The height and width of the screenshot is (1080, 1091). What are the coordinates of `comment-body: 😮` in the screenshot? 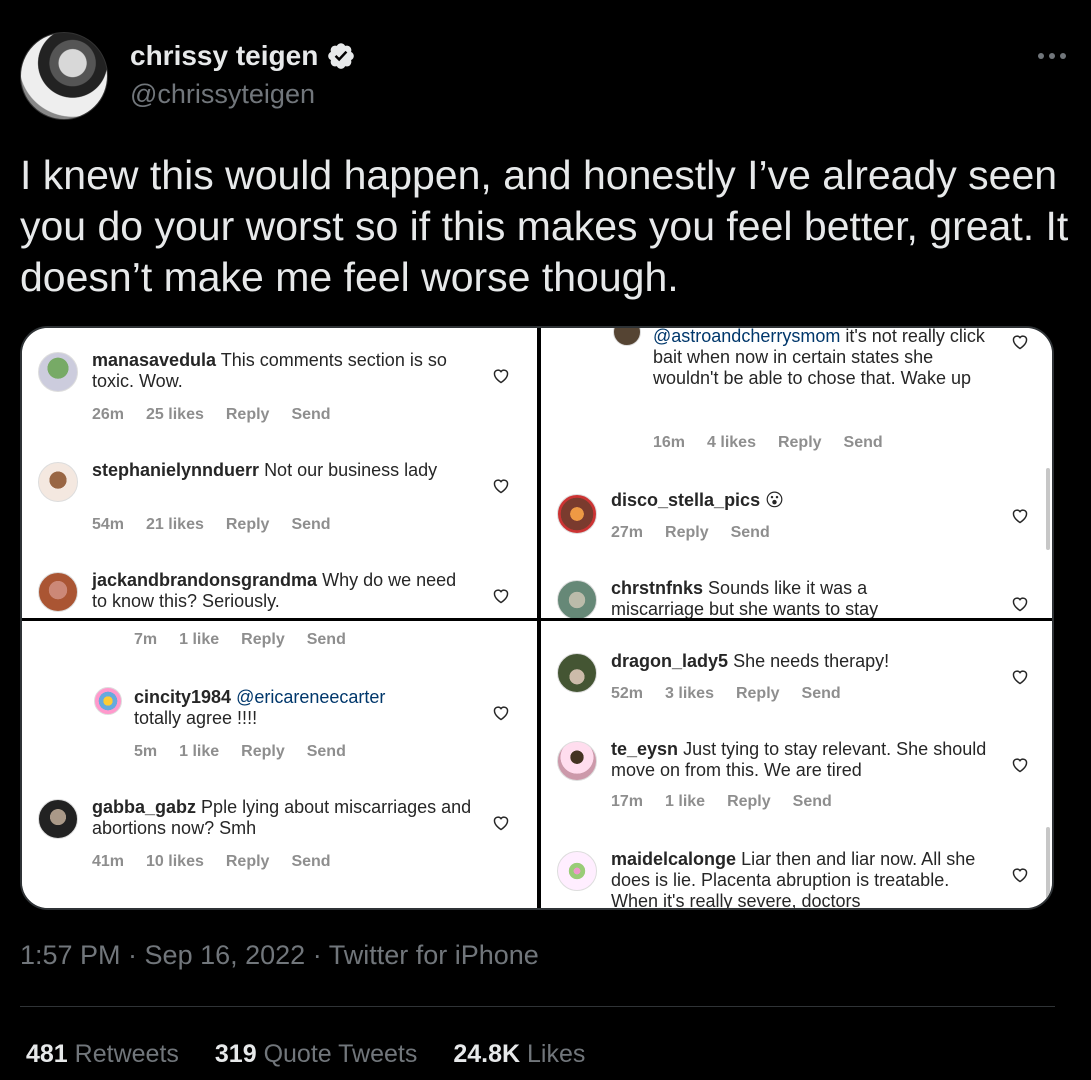 It's located at (774, 500).